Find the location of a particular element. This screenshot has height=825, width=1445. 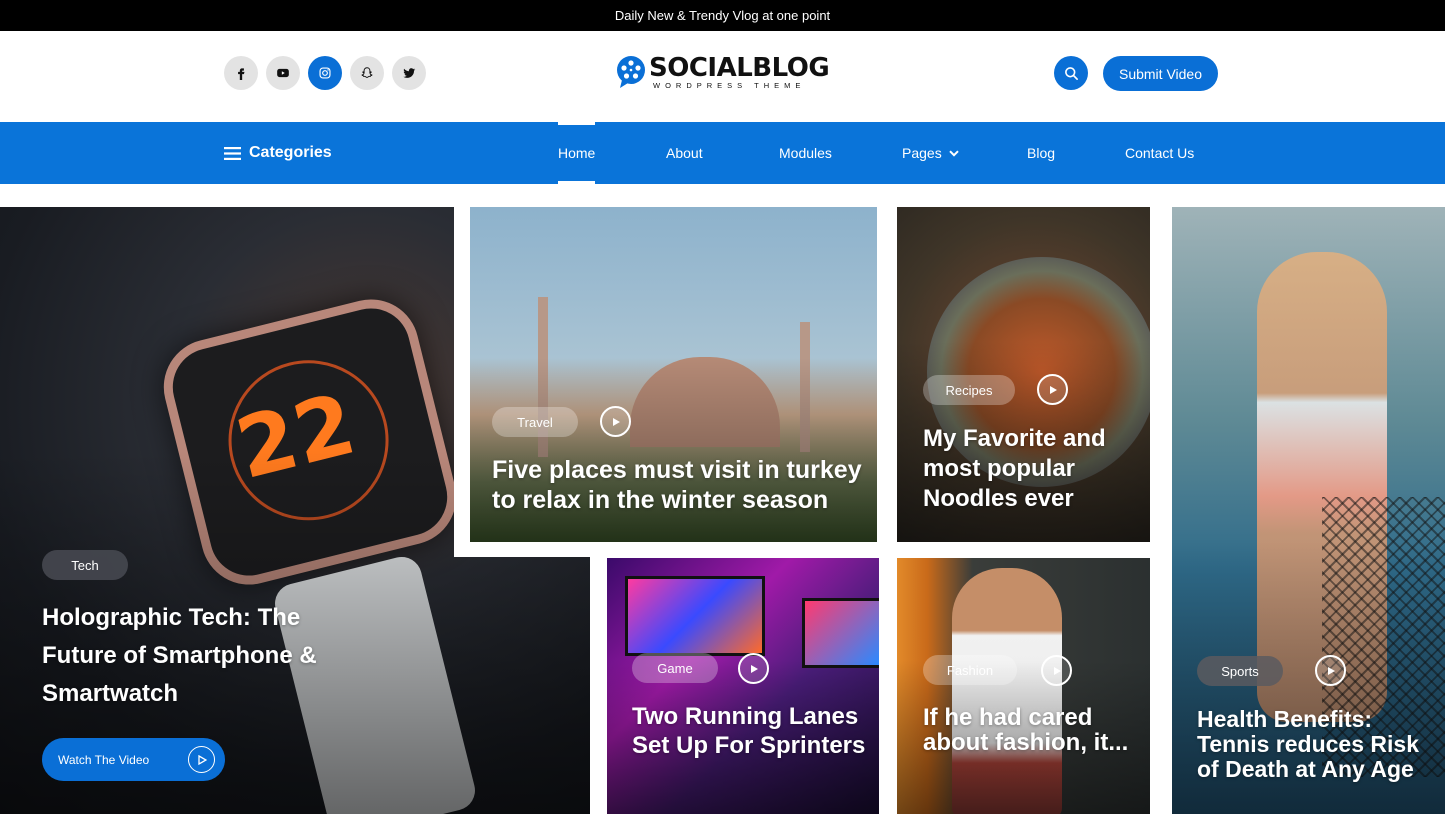

nav-label: Modules is located at coordinates (805, 153).